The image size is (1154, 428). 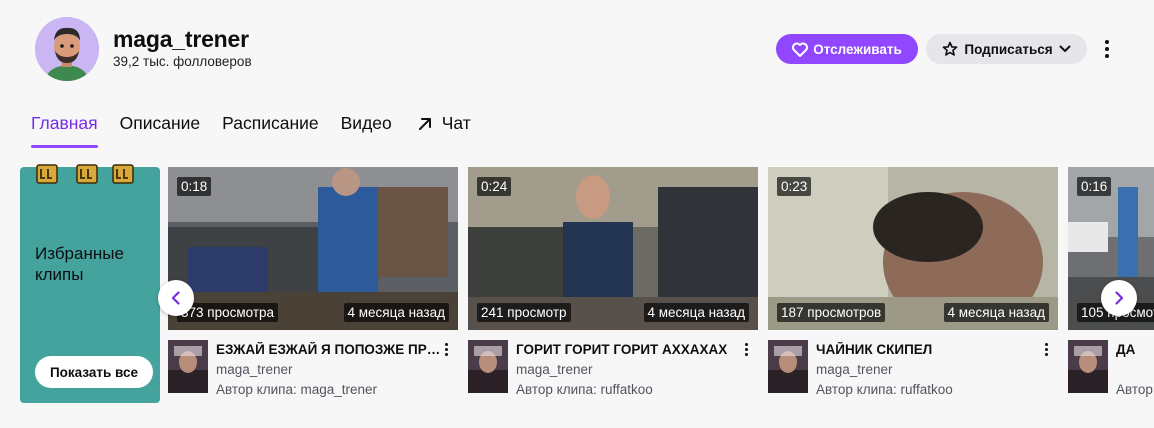 What do you see at coordinates (950, 48) in the screenshot?
I see `star-icon` at bounding box center [950, 48].